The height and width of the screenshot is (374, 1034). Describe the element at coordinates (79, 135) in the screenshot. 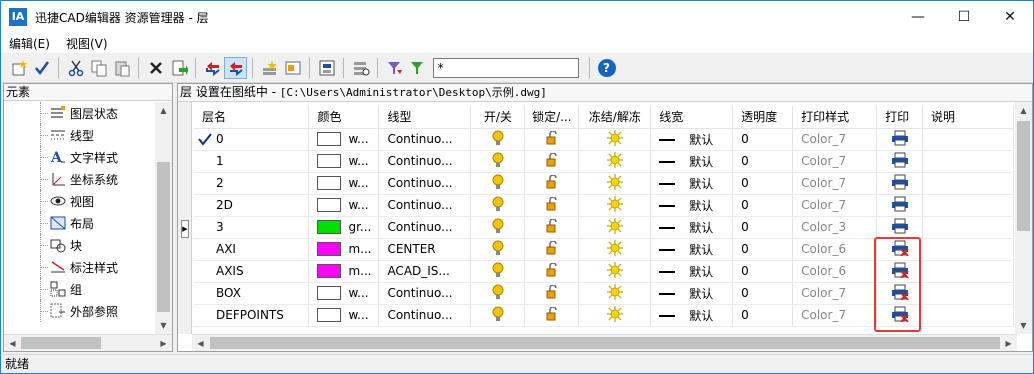

I see `tree-item: 线型` at that location.